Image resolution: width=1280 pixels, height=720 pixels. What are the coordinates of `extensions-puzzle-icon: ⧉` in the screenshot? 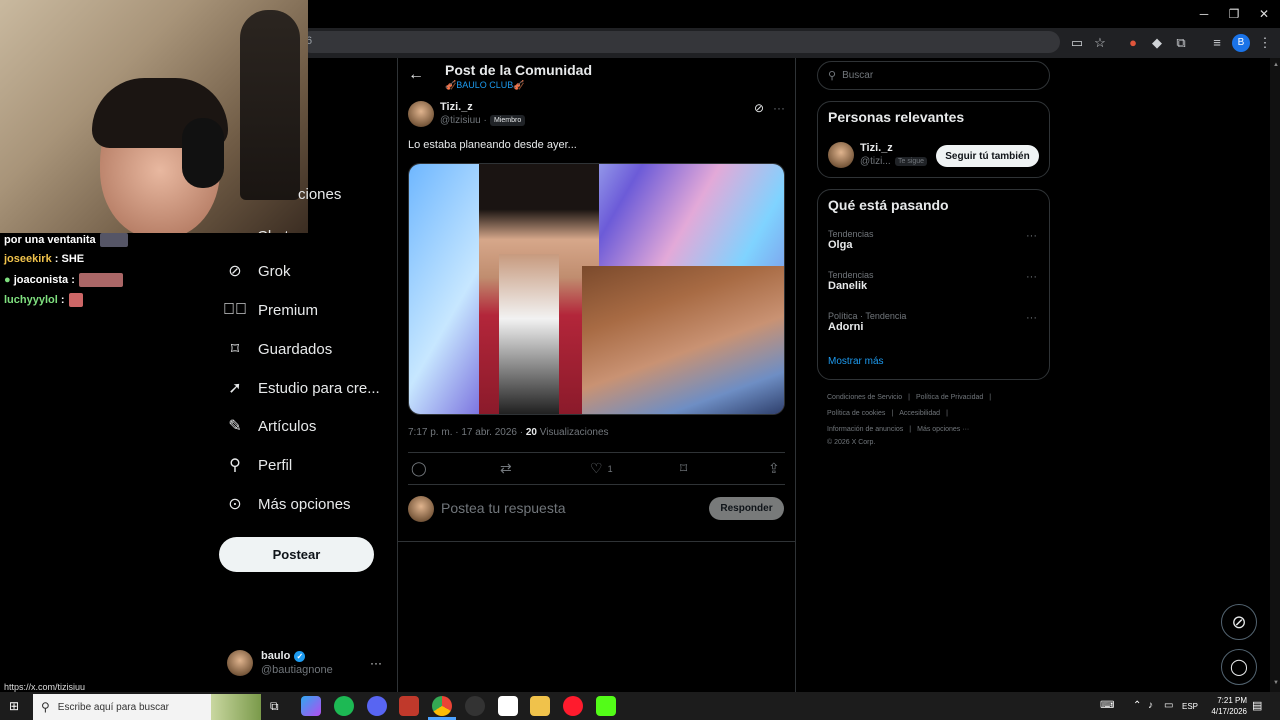 It's located at (1181, 43).